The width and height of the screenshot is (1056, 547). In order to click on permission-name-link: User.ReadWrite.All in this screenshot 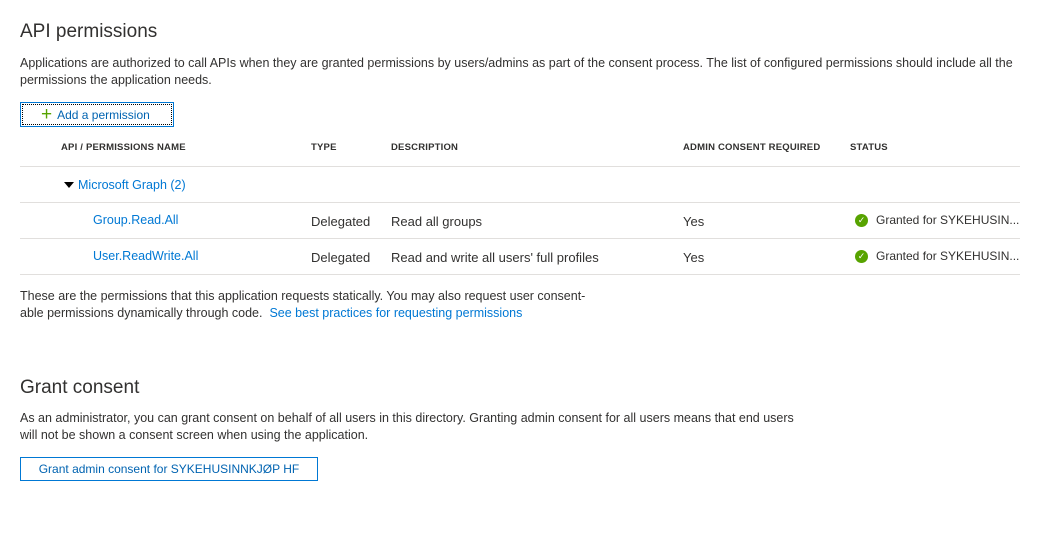, I will do `click(145, 256)`.